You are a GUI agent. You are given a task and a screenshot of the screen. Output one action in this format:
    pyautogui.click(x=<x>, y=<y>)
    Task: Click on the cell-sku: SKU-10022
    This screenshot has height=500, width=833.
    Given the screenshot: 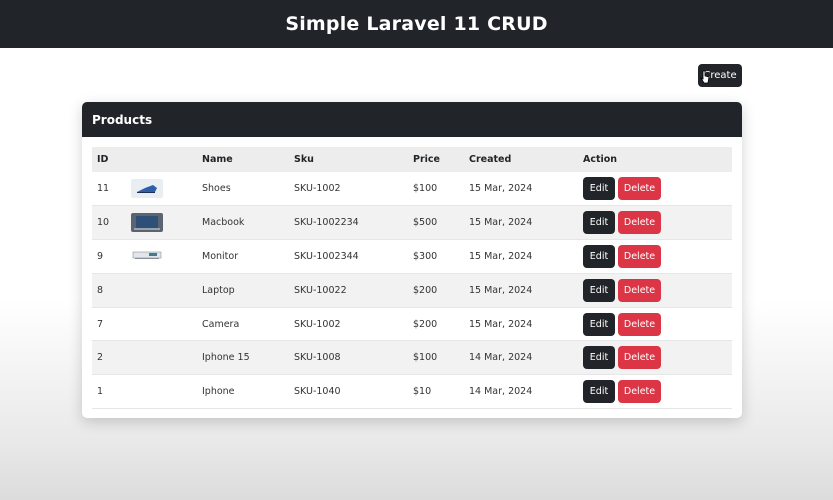 What is the action you would take?
    pyautogui.click(x=320, y=290)
    